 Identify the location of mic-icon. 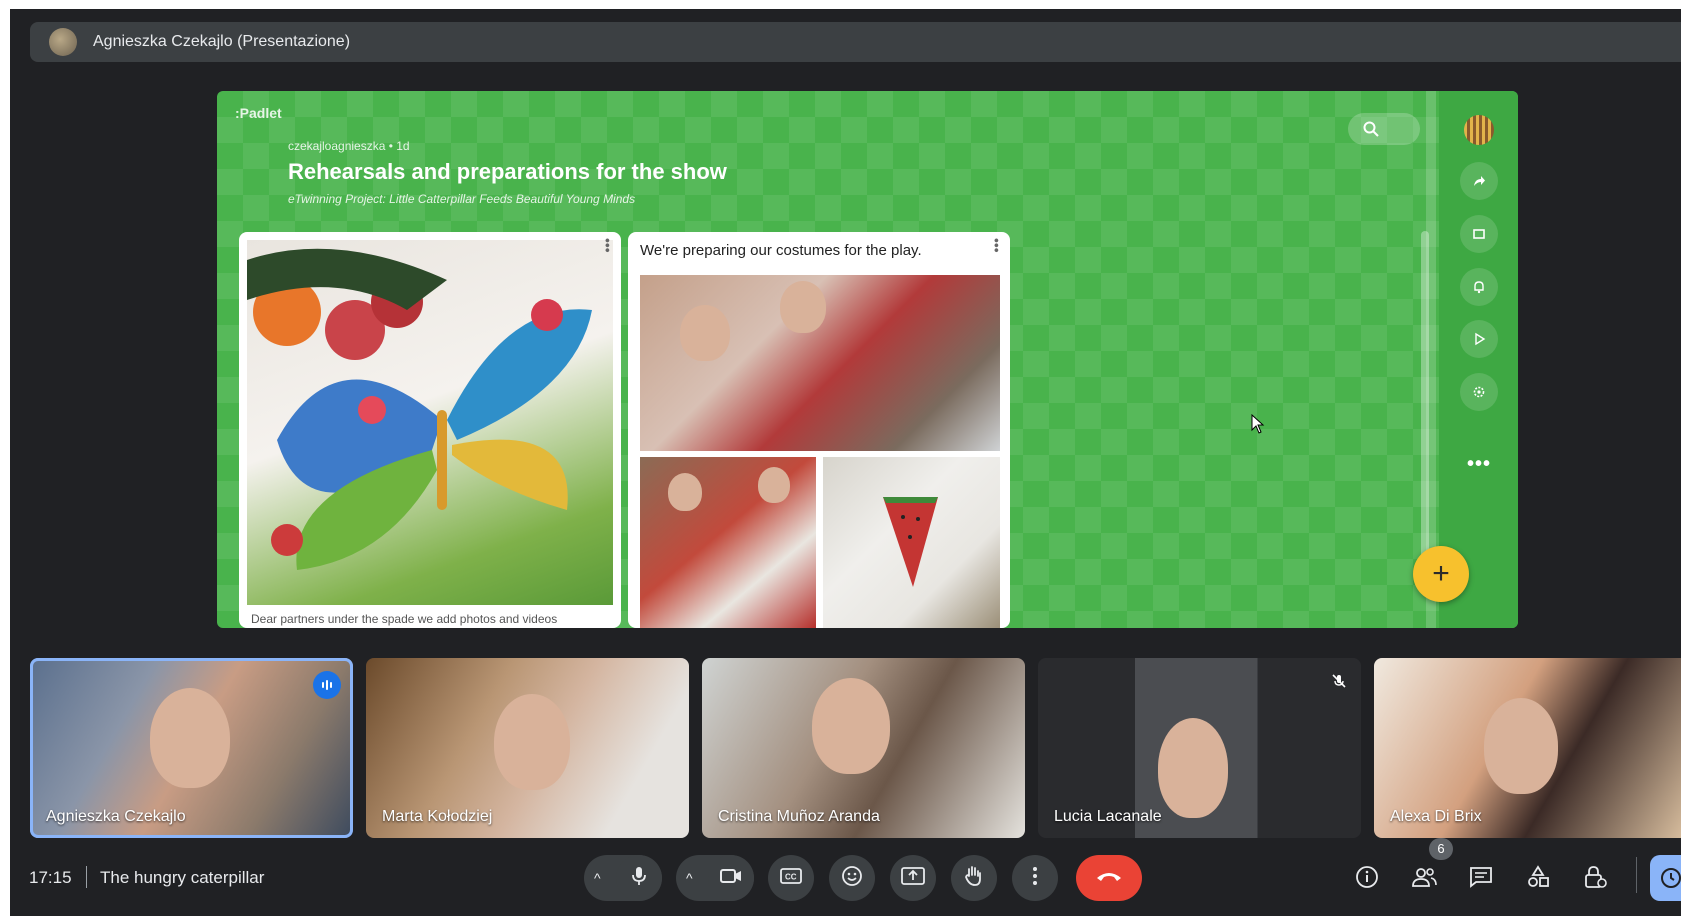
(639, 878).